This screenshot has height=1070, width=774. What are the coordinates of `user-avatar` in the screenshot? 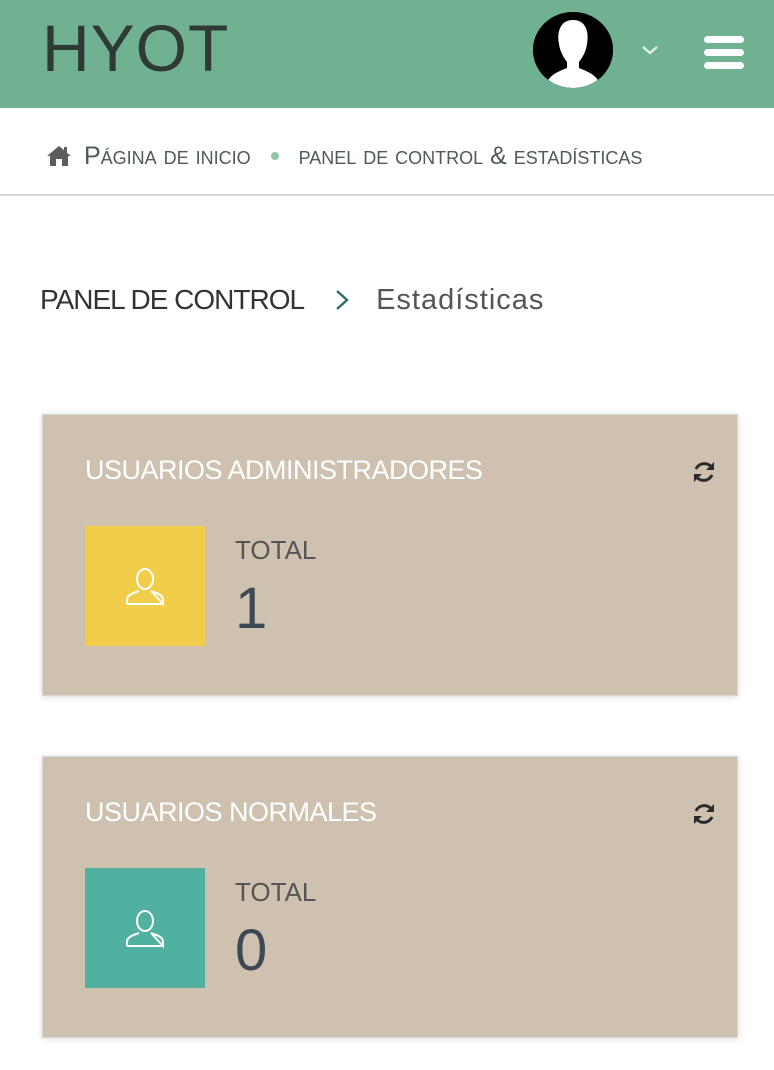 It's located at (573, 50).